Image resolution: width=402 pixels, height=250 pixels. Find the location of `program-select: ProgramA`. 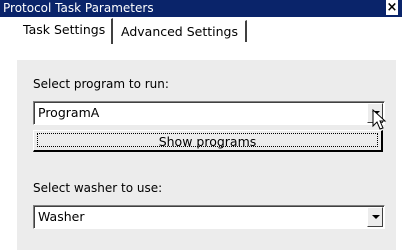

program-select: ProgramA is located at coordinates (209, 113).